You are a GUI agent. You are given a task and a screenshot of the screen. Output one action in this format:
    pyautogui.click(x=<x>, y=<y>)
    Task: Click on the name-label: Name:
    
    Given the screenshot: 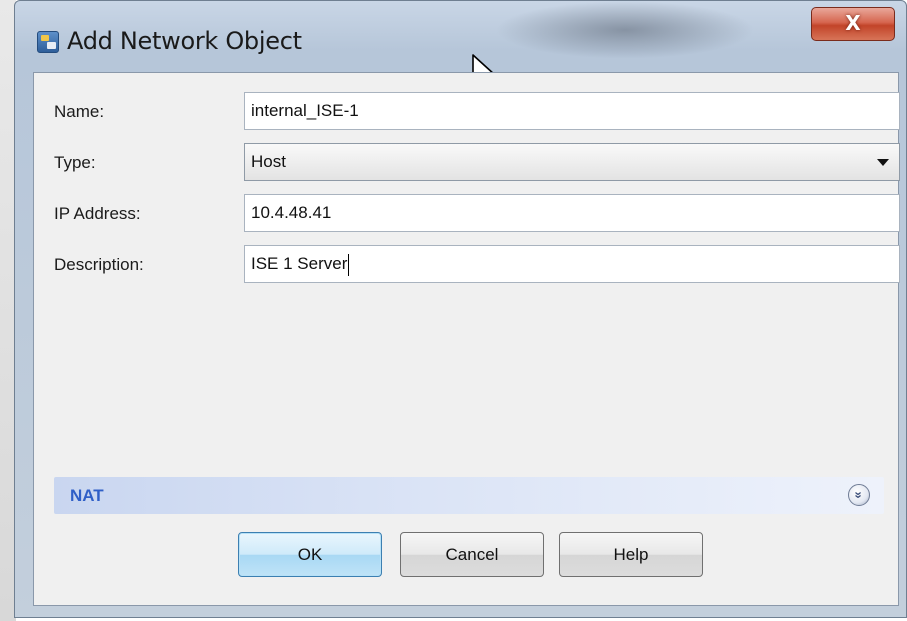 What is the action you would take?
    pyautogui.click(x=79, y=111)
    